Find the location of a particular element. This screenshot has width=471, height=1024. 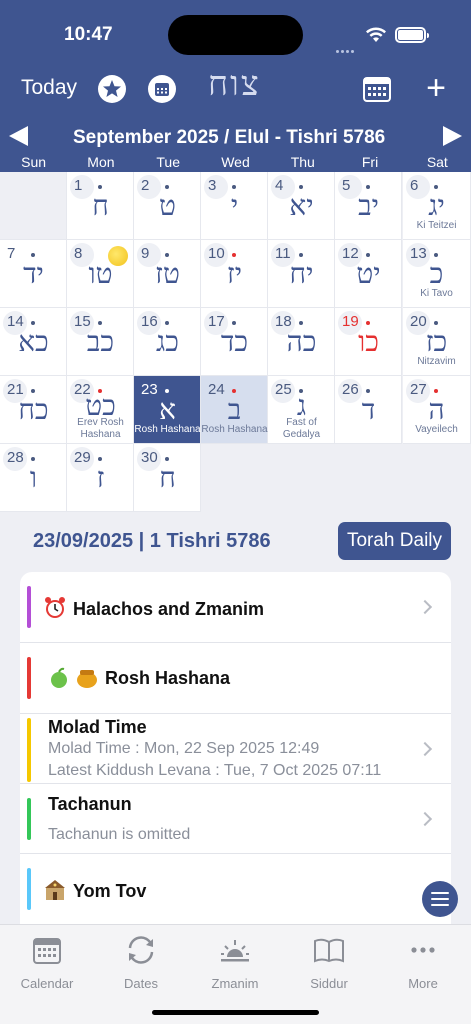

weekday-header: Sun Mon Tue Wed Thu Fri Sat is located at coordinates (235, 163).